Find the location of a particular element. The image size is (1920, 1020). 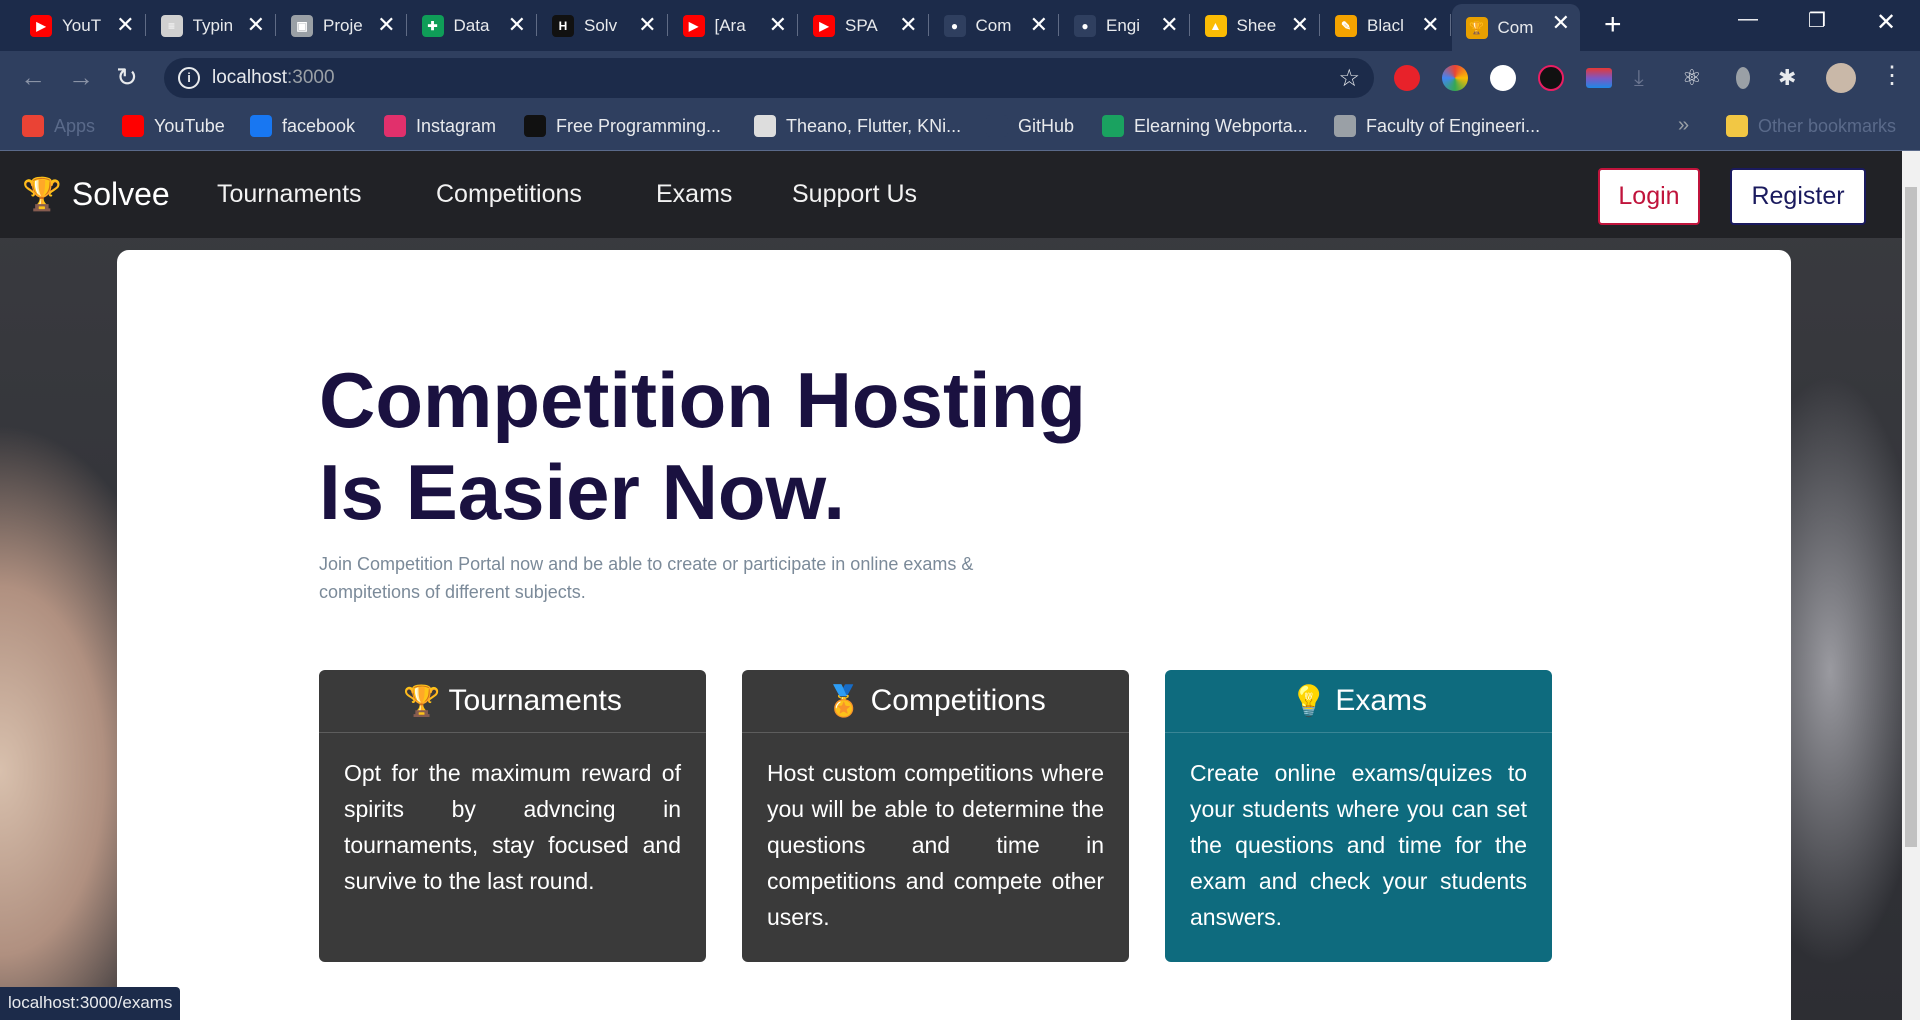

address-url: localhost:3000 is located at coordinates (273, 78).